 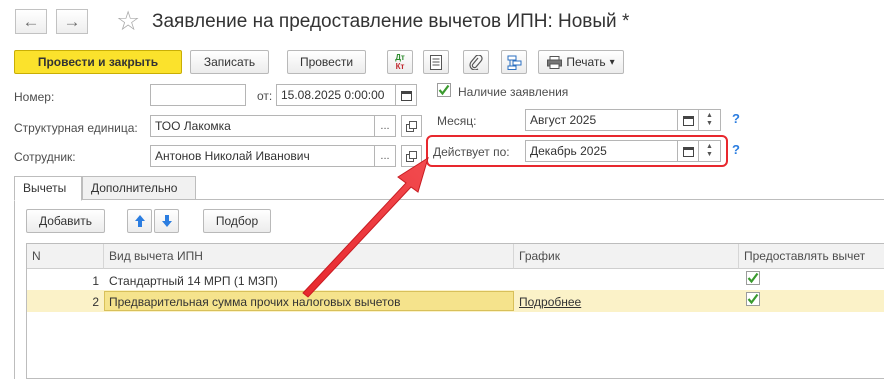 What do you see at coordinates (365, 227) in the screenshot?
I see `callout-arrow` at bounding box center [365, 227].